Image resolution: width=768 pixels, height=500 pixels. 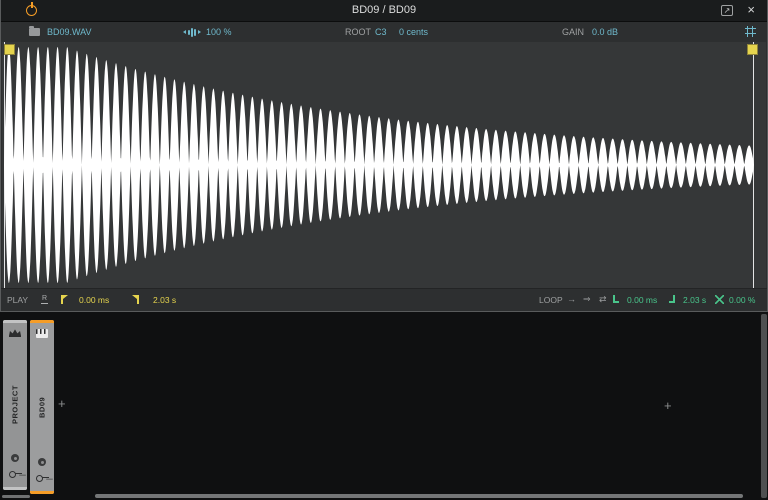 I want to click on vertical-scrollbar, so click(x=764, y=406).